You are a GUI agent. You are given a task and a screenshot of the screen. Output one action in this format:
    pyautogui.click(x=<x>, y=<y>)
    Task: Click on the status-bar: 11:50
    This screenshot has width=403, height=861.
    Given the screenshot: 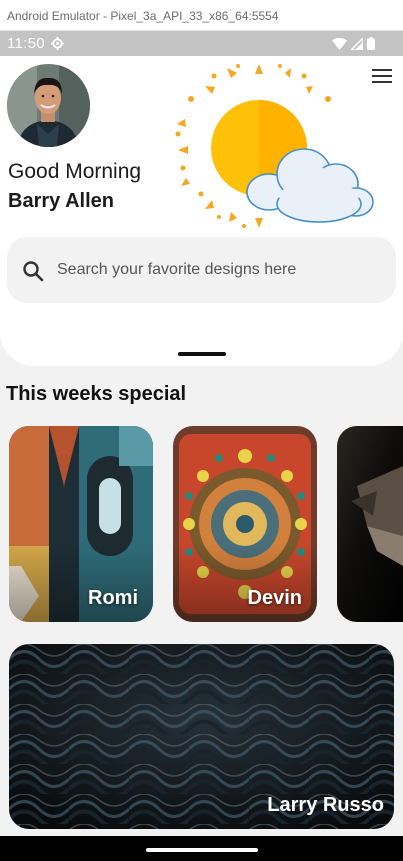 What is the action you would take?
    pyautogui.click(x=201, y=43)
    